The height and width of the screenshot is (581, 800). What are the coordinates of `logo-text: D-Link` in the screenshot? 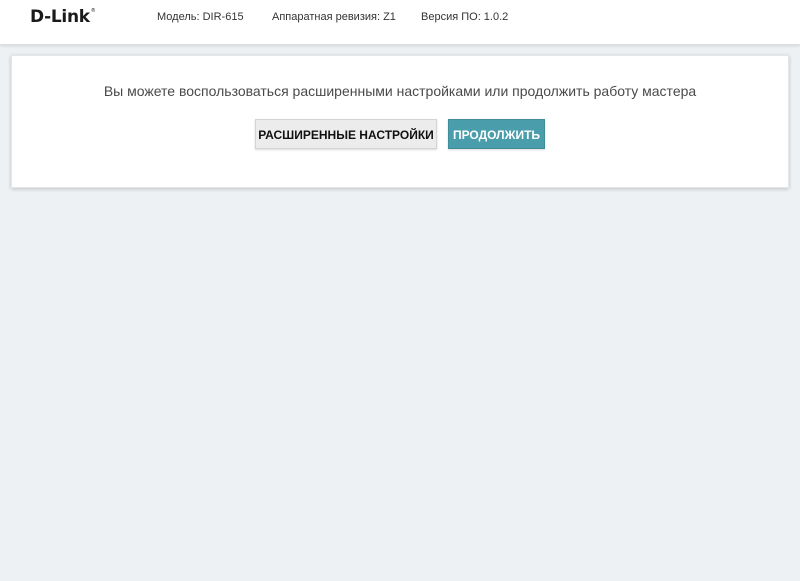 It's located at (60, 17).